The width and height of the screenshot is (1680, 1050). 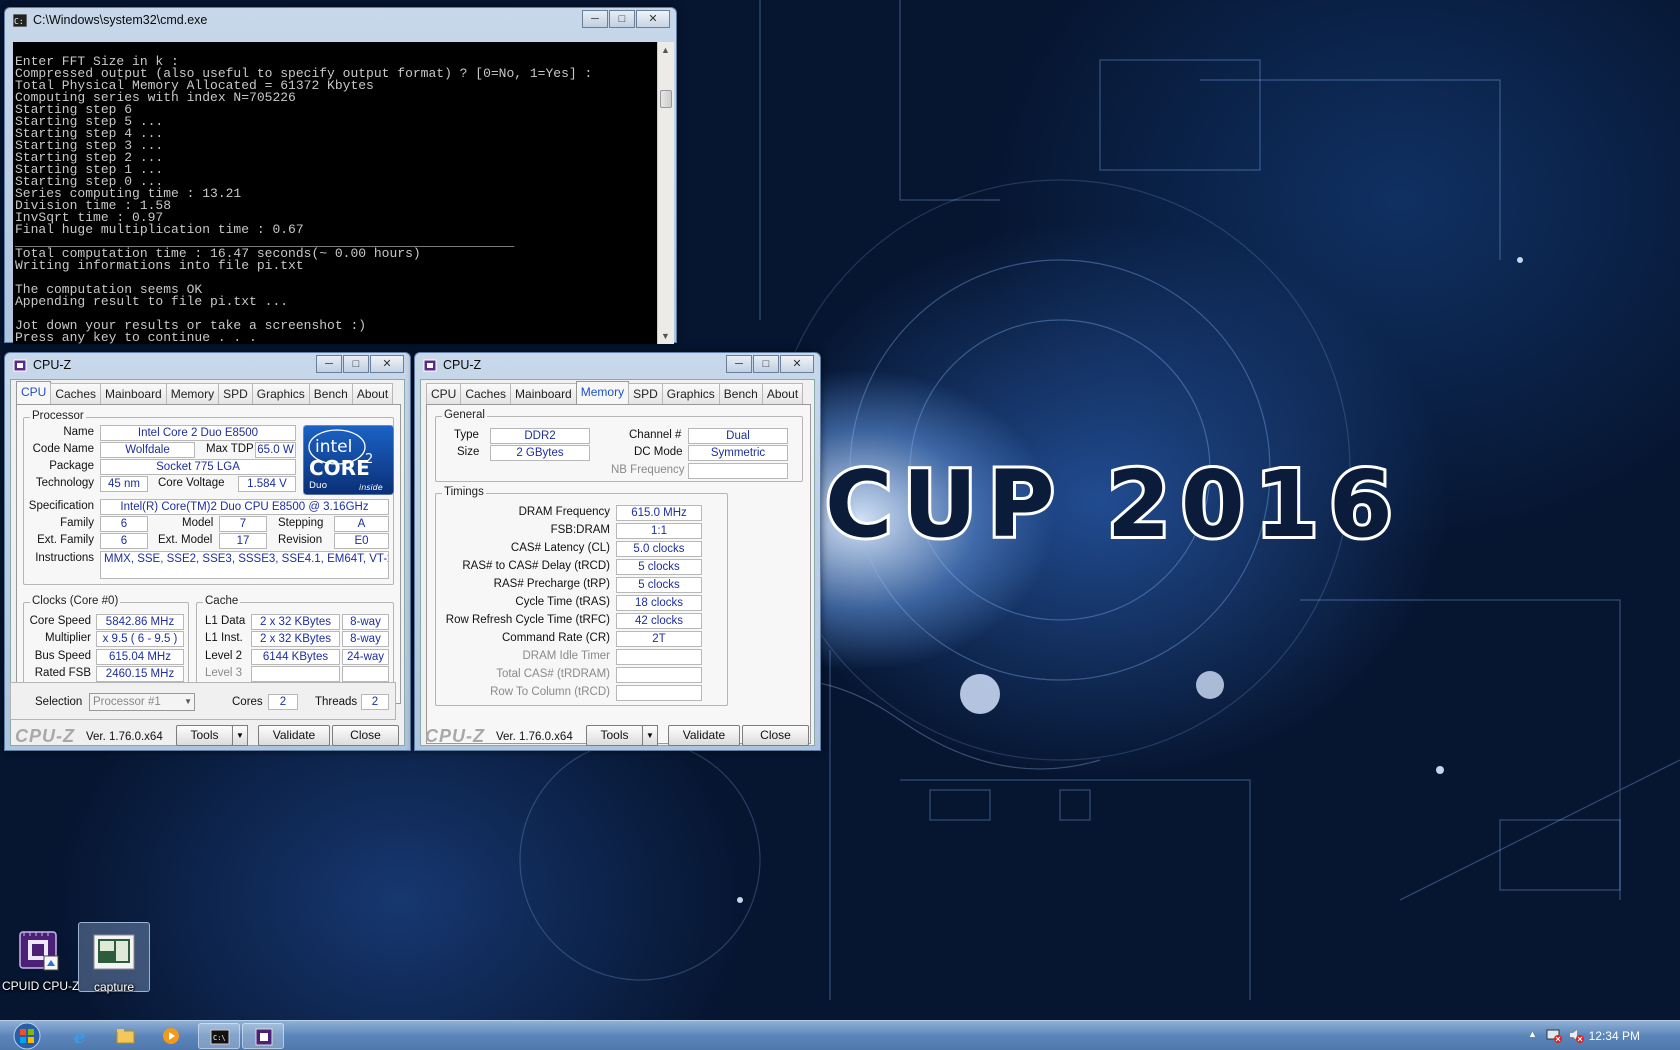 What do you see at coordinates (224, 673) in the screenshot?
I see `level3-label: Level 3` at bounding box center [224, 673].